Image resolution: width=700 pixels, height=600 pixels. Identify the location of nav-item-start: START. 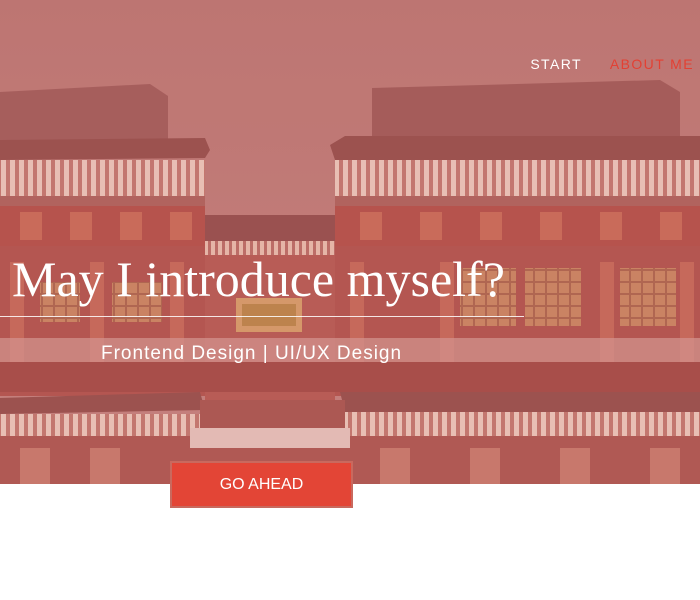
(556, 64).